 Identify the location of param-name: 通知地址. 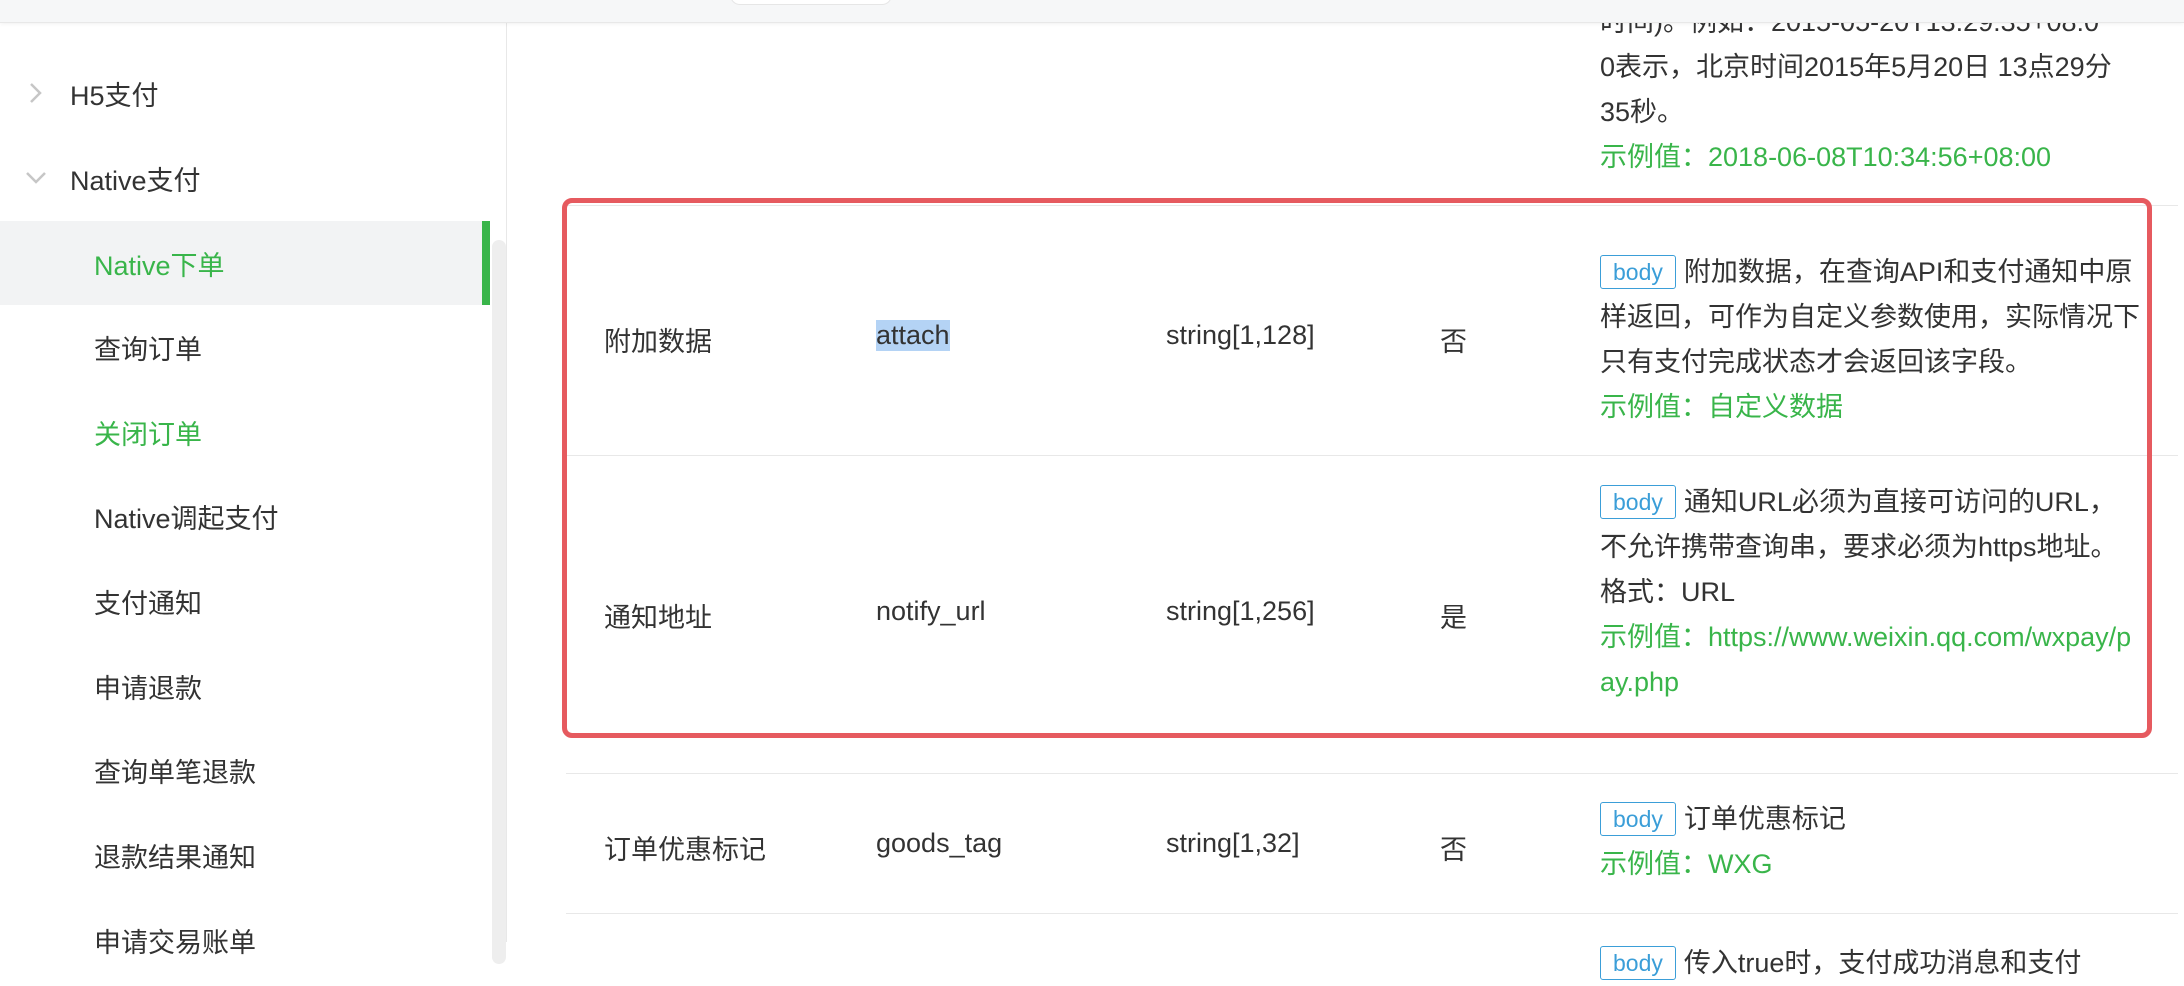
(658, 618).